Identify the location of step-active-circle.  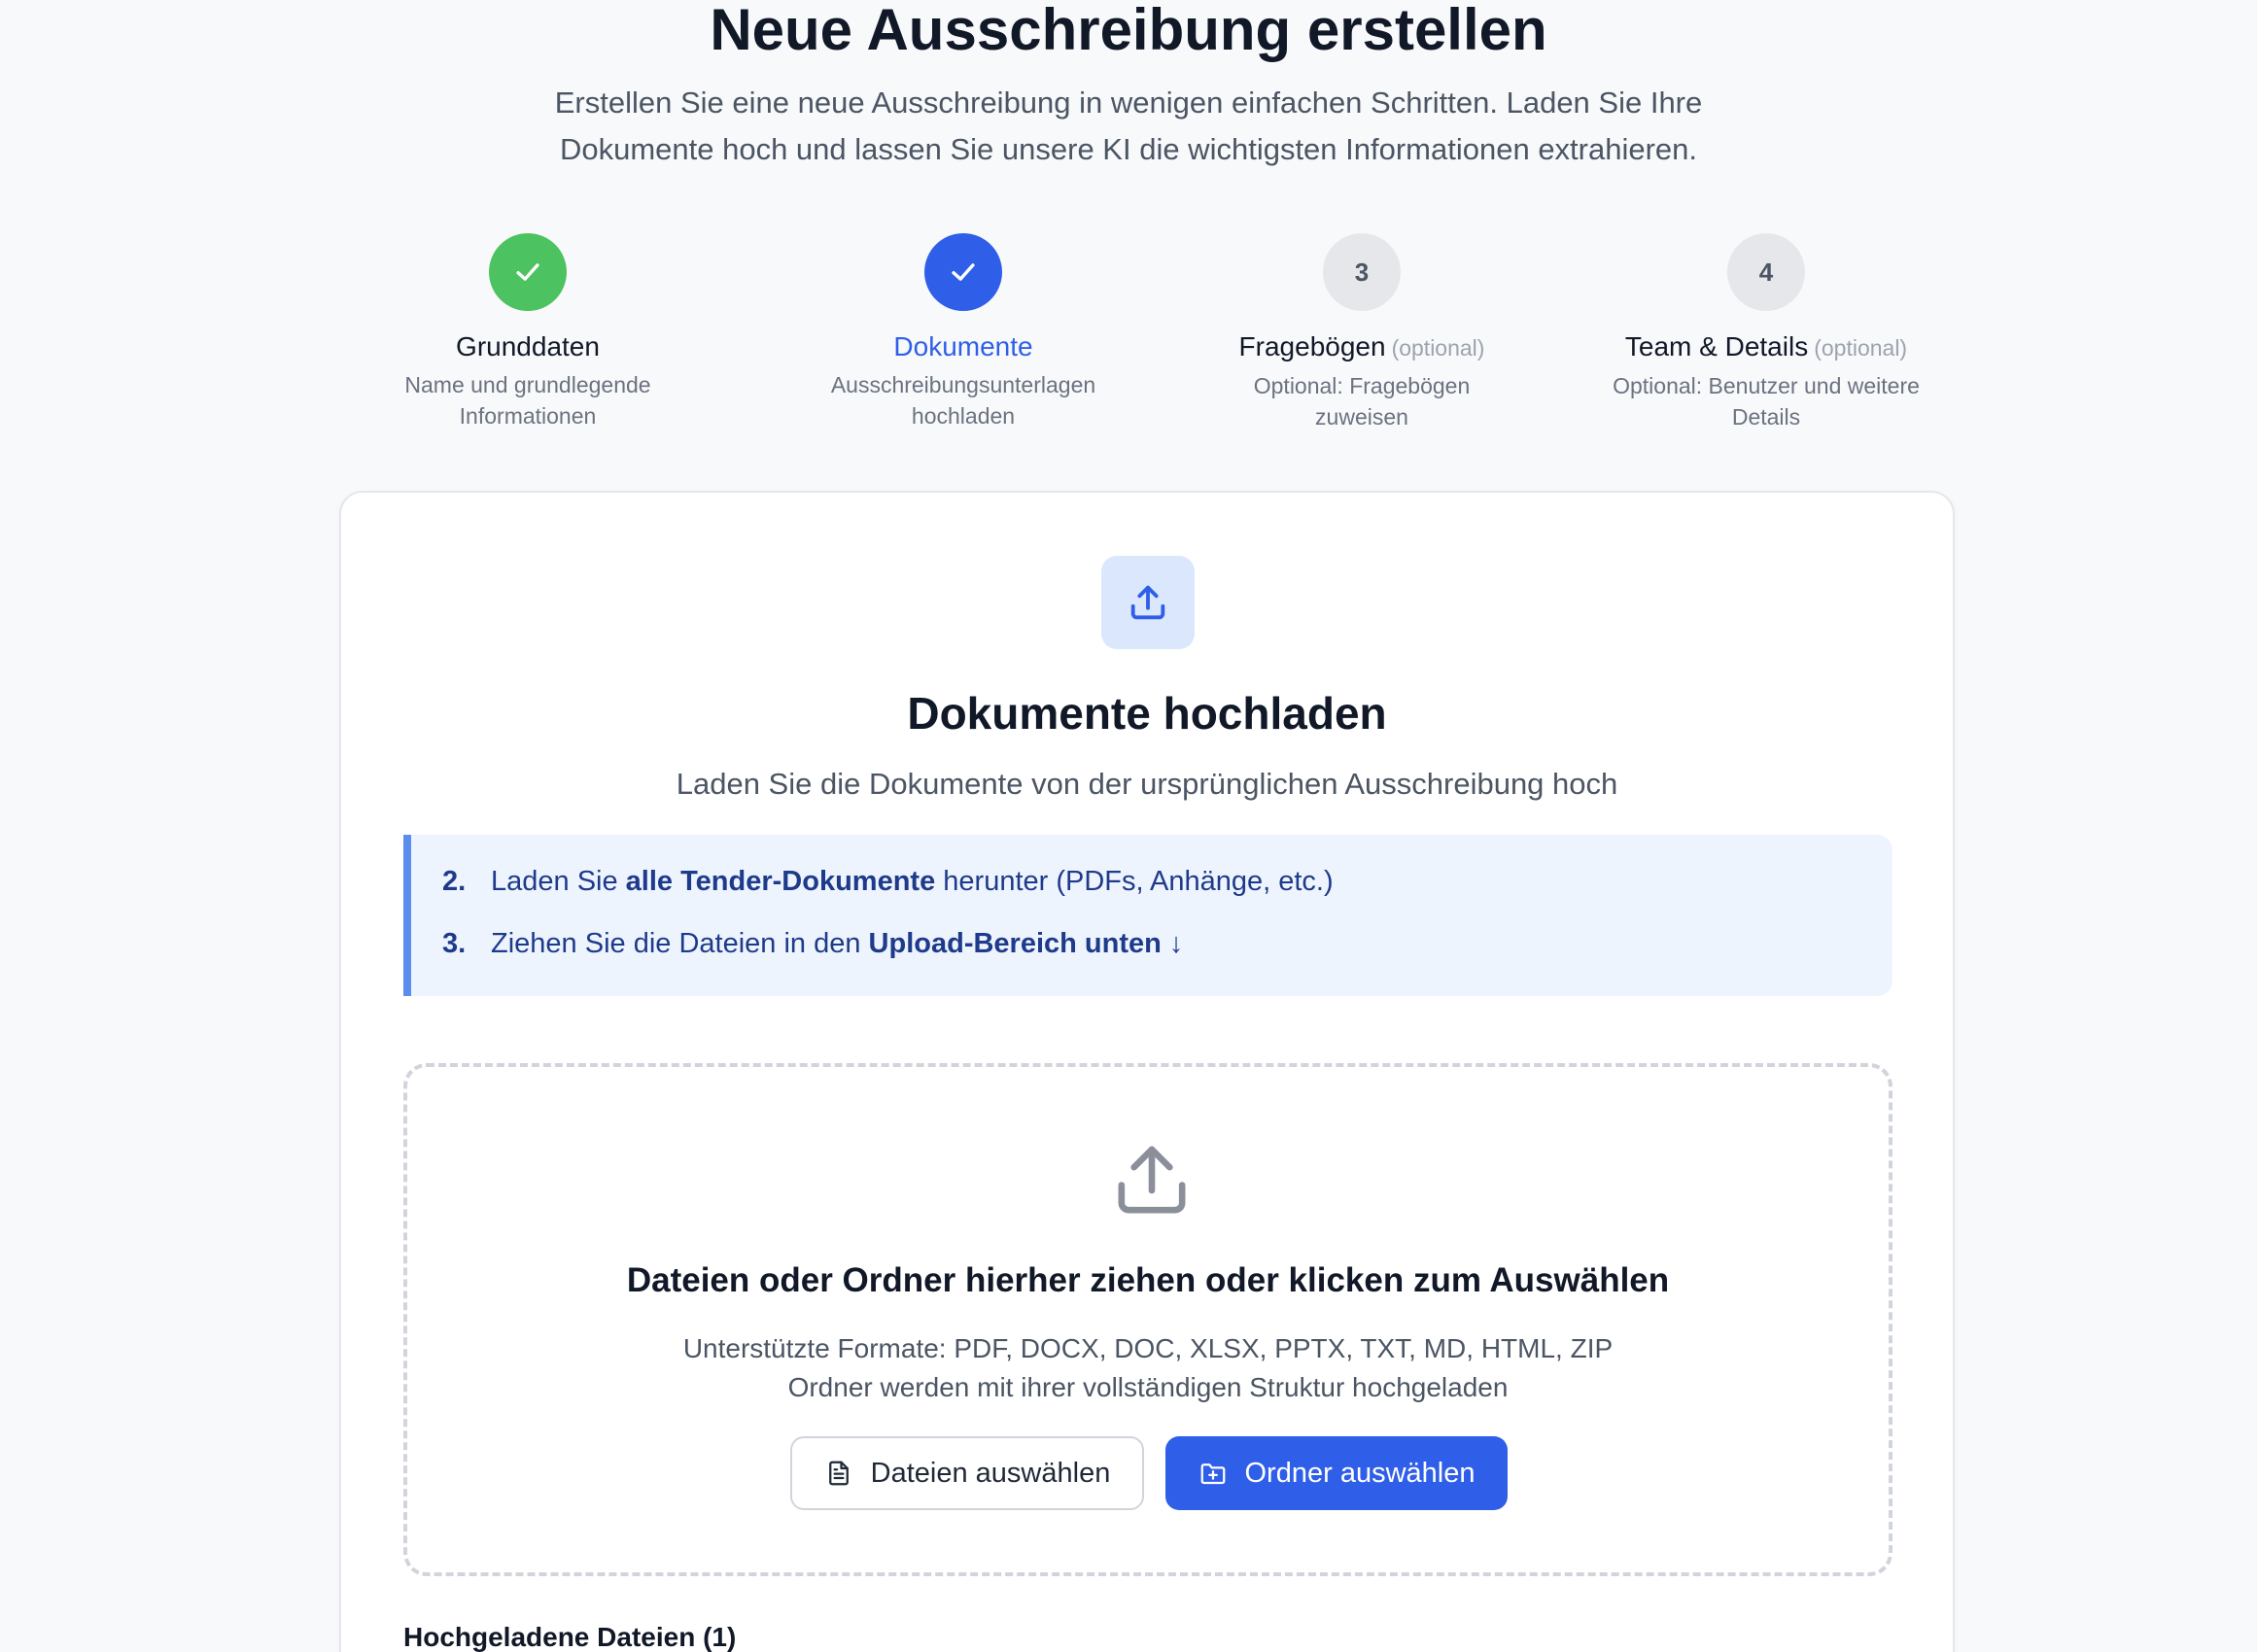
(963, 272).